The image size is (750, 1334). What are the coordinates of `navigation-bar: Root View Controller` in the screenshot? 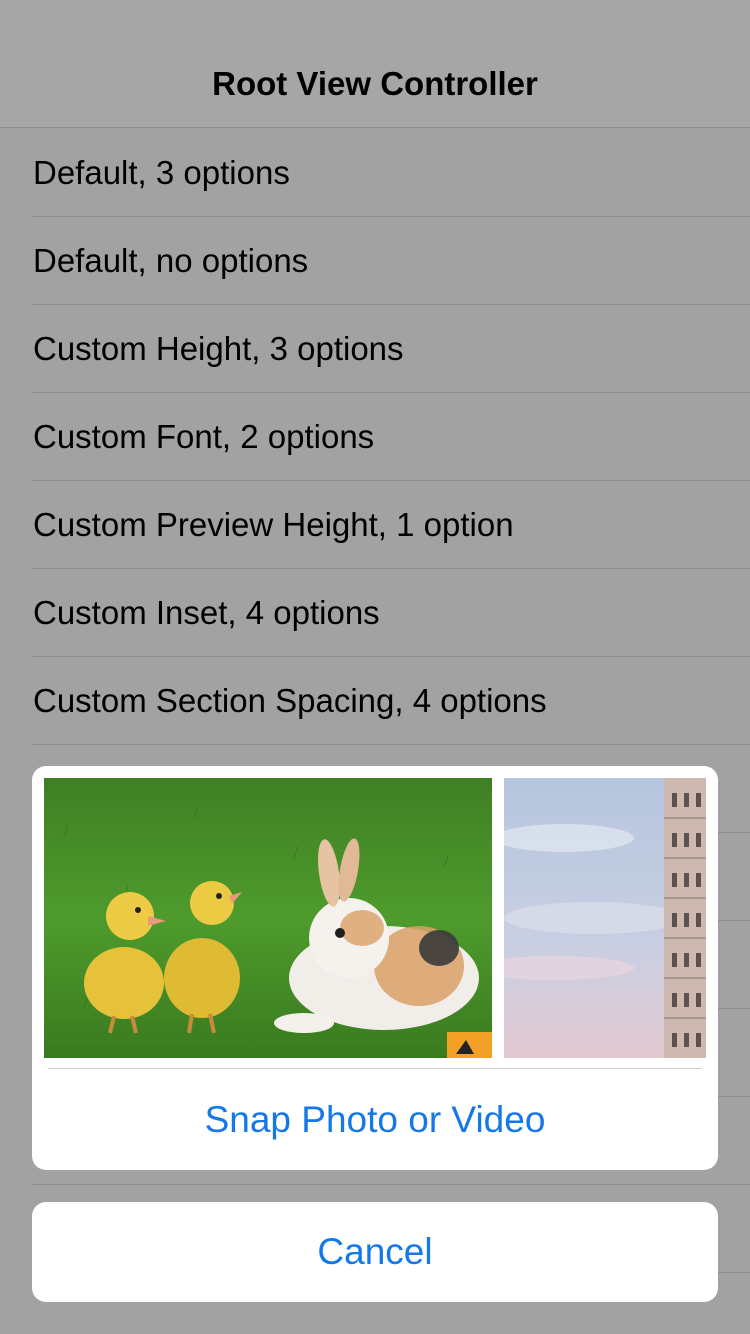 It's located at (375, 64).